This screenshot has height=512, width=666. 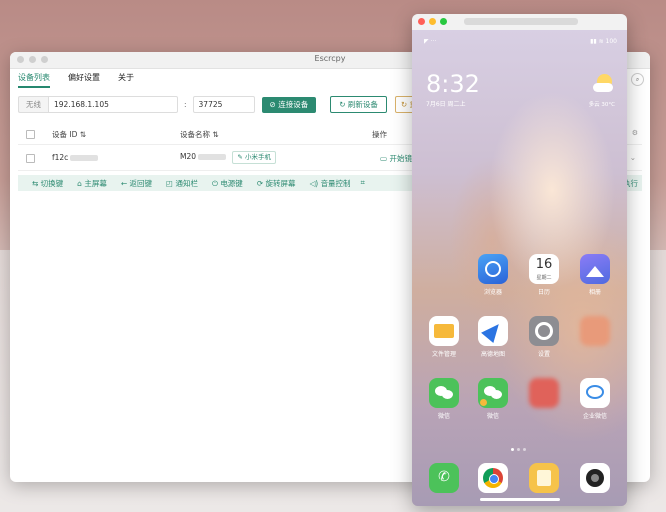 I want to click on start-mirror-button: ▭ 开始镜, so click(x=396, y=158).